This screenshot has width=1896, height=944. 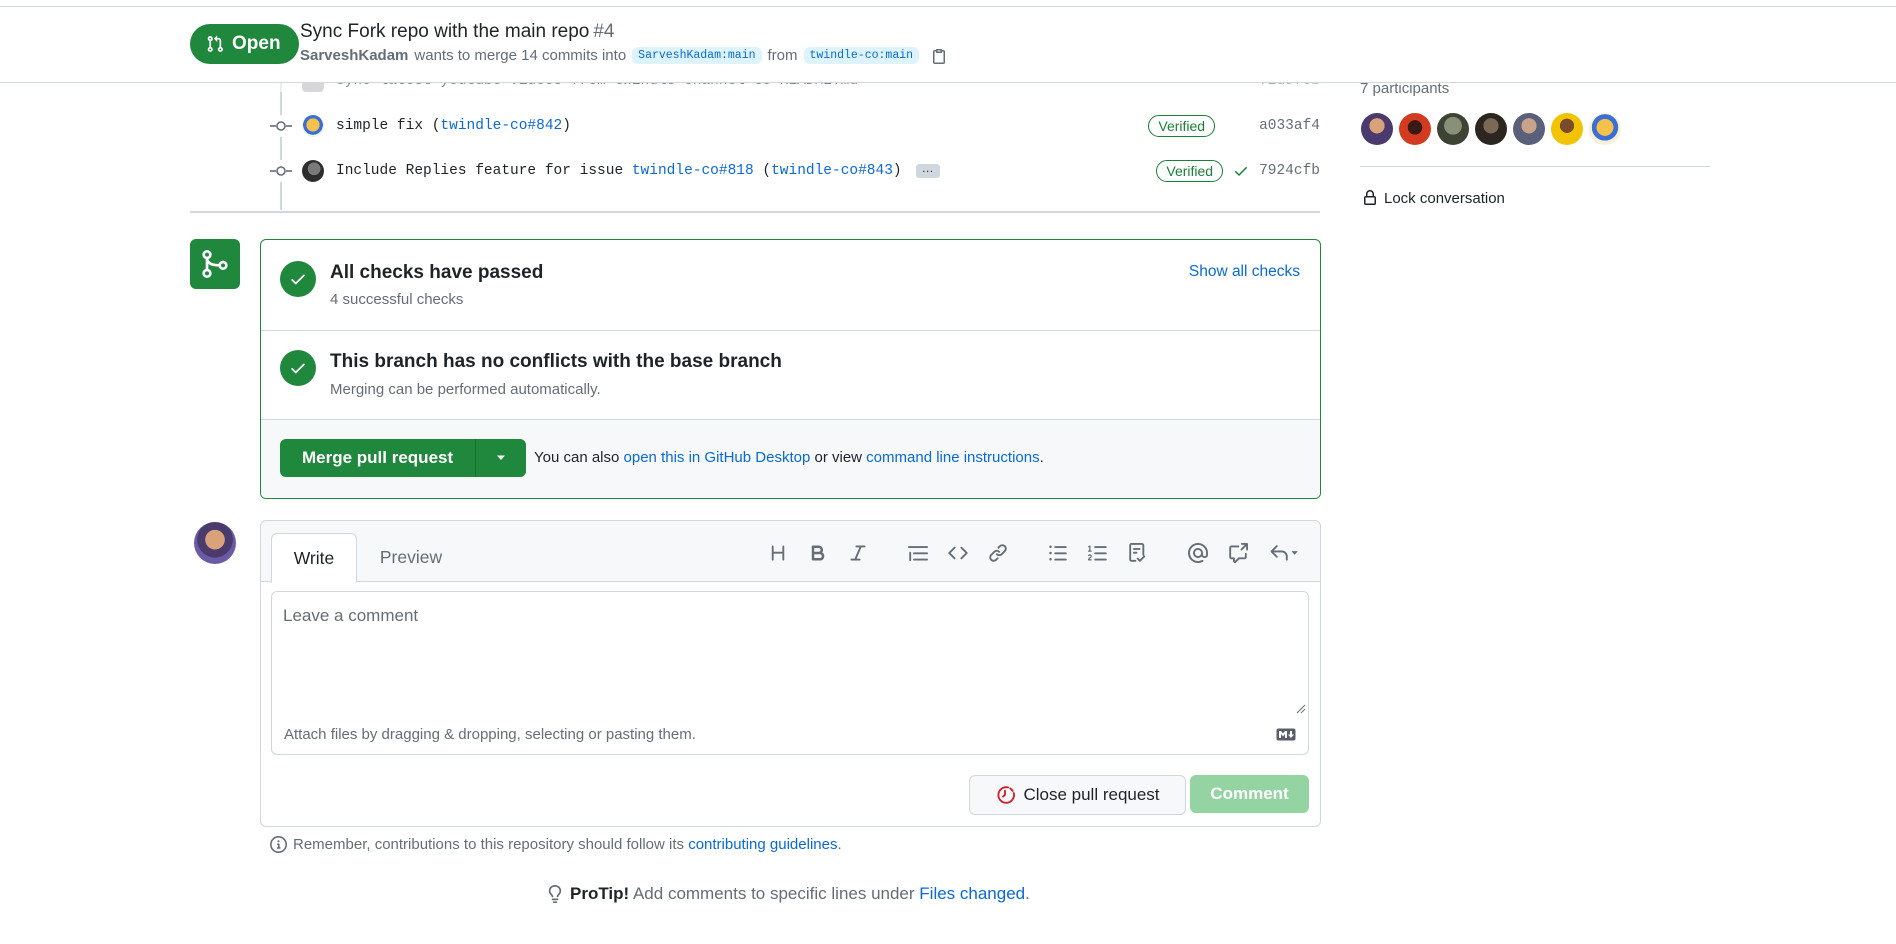 What do you see at coordinates (1249, 794) in the screenshot?
I see `comment-button: Comment` at bounding box center [1249, 794].